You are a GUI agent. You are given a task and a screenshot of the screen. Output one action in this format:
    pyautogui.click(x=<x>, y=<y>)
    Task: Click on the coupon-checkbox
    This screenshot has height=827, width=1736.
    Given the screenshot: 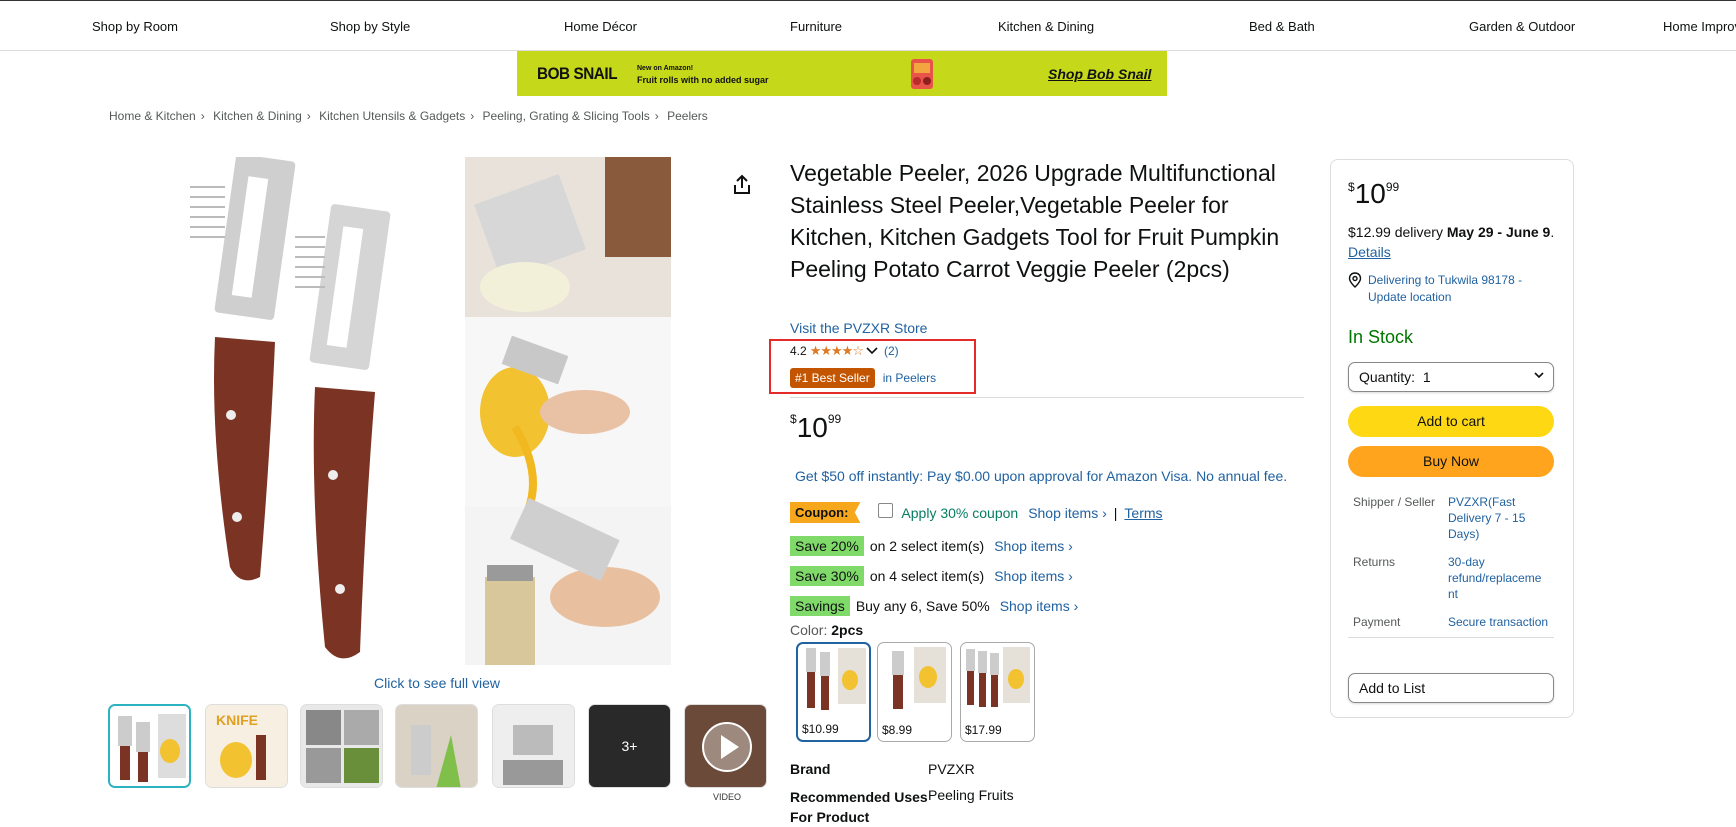 What is the action you would take?
    pyautogui.click(x=886, y=510)
    